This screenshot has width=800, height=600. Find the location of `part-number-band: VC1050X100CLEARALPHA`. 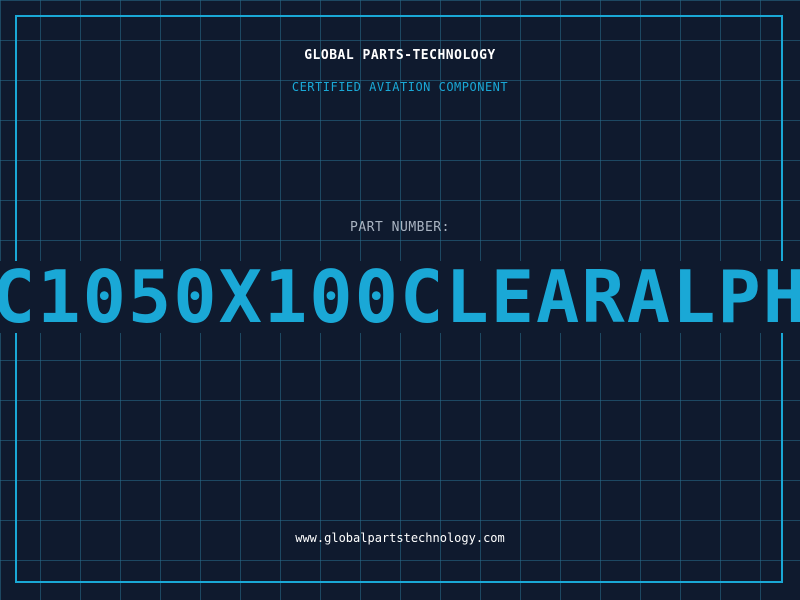

part-number-band: VC1050X100CLEARALPHA is located at coordinates (400, 297).